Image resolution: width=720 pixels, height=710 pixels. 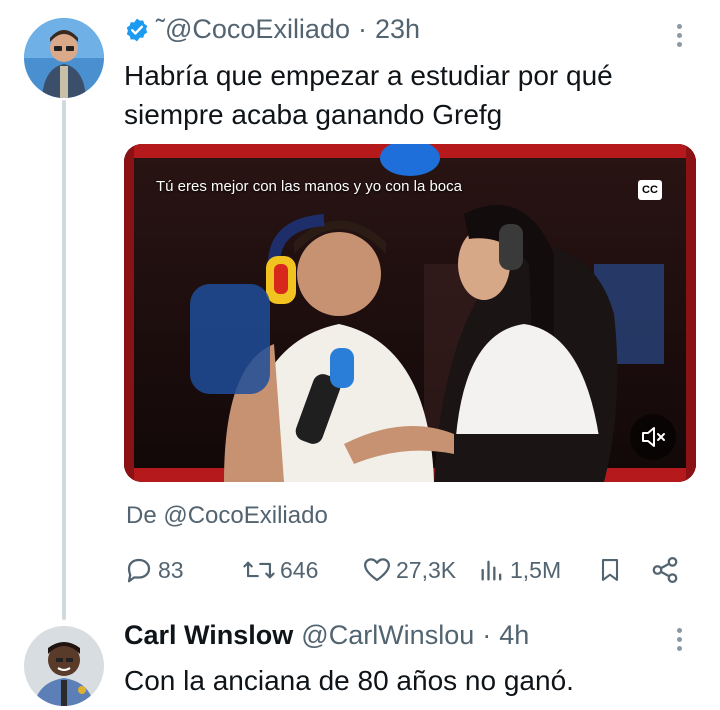 What do you see at coordinates (139, 570) in the screenshot?
I see `reply-icon` at bounding box center [139, 570].